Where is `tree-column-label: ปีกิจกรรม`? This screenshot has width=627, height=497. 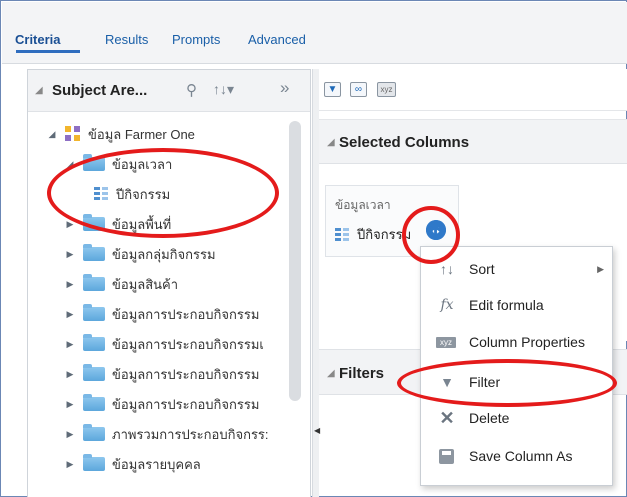
tree-column-label: ปีกิจกรรม is located at coordinates (143, 194).